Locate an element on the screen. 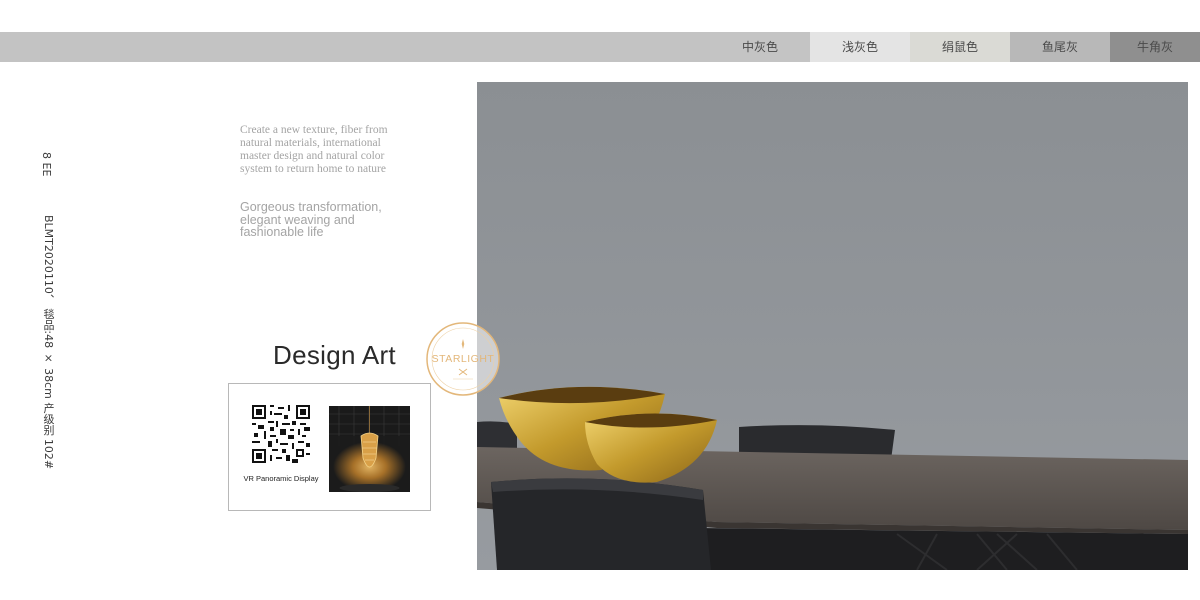 This screenshot has width=1200, height=600. badge-text: STARLIGHT is located at coordinates (463, 359).